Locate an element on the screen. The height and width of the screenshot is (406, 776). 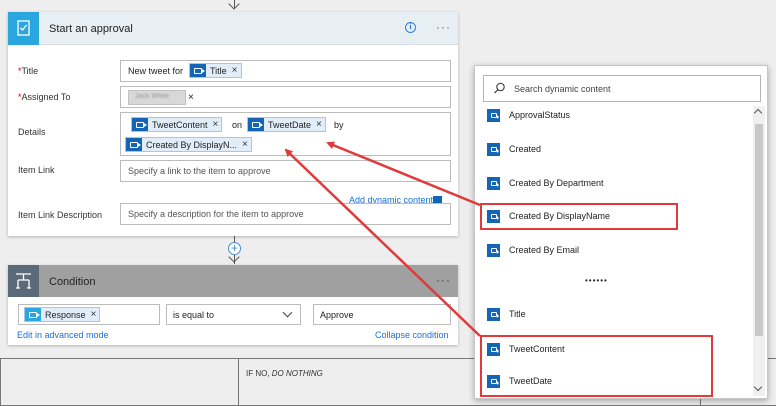
item-link-field: Specify a link to the item to approve is located at coordinates (285, 171).